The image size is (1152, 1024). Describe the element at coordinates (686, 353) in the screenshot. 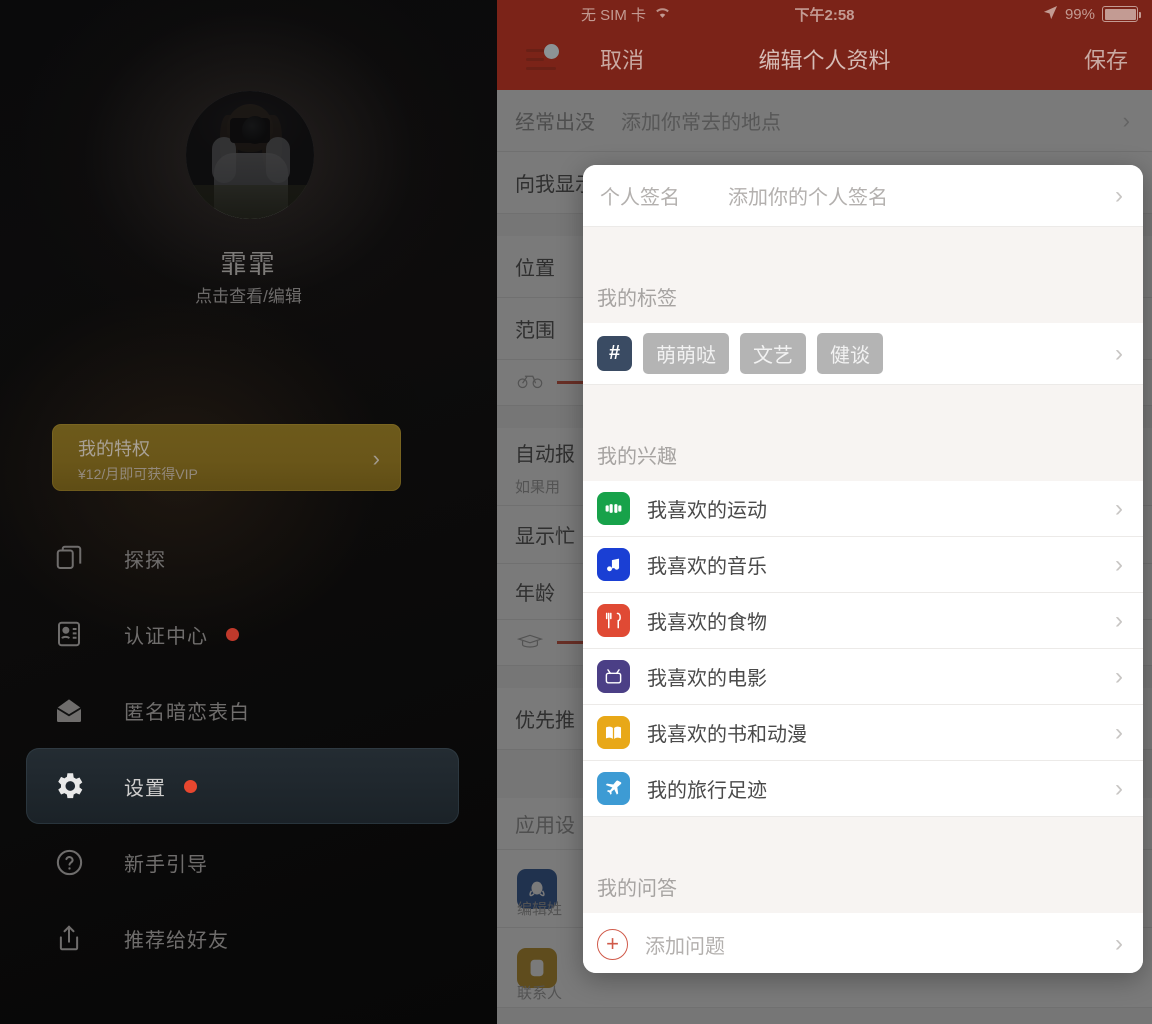

I see `tag-chip: 萌萌哒` at that location.